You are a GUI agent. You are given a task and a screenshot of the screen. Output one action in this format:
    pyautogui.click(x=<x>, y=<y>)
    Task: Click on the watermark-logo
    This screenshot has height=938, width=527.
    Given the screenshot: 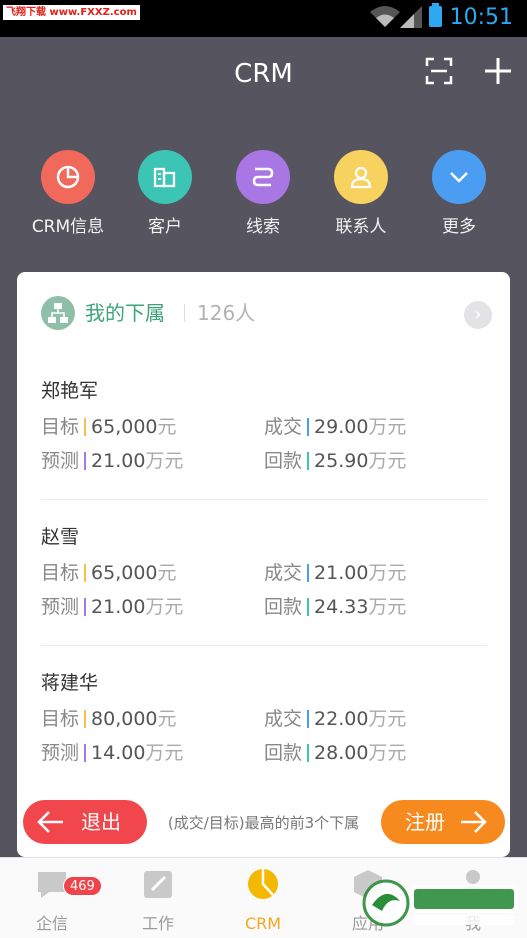 What is the action you would take?
    pyautogui.click(x=440, y=903)
    